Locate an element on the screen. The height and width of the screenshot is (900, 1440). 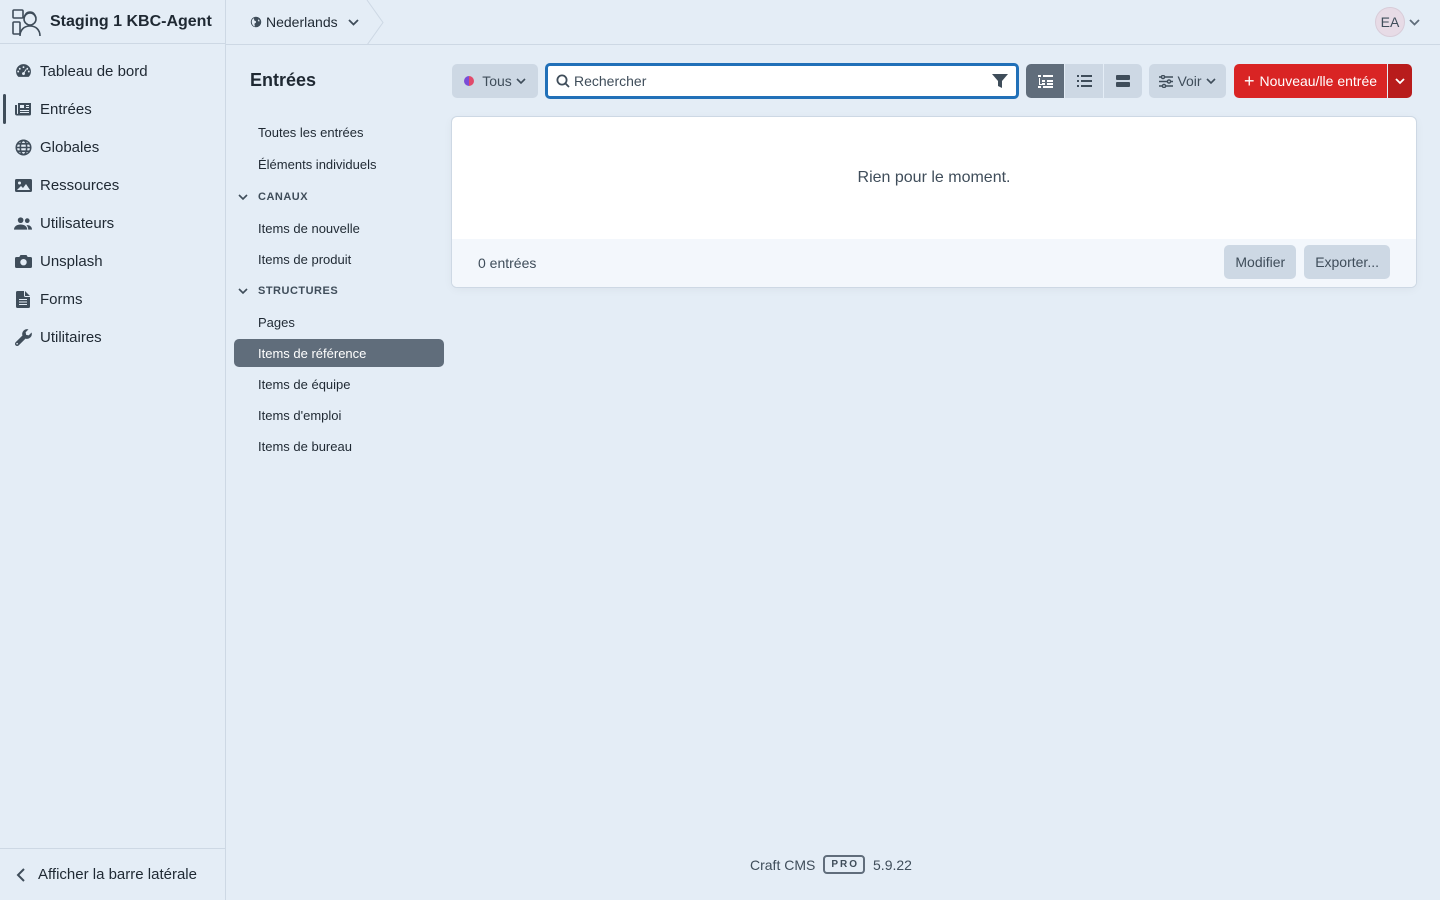
users-icon is located at coordinates (23, 223).